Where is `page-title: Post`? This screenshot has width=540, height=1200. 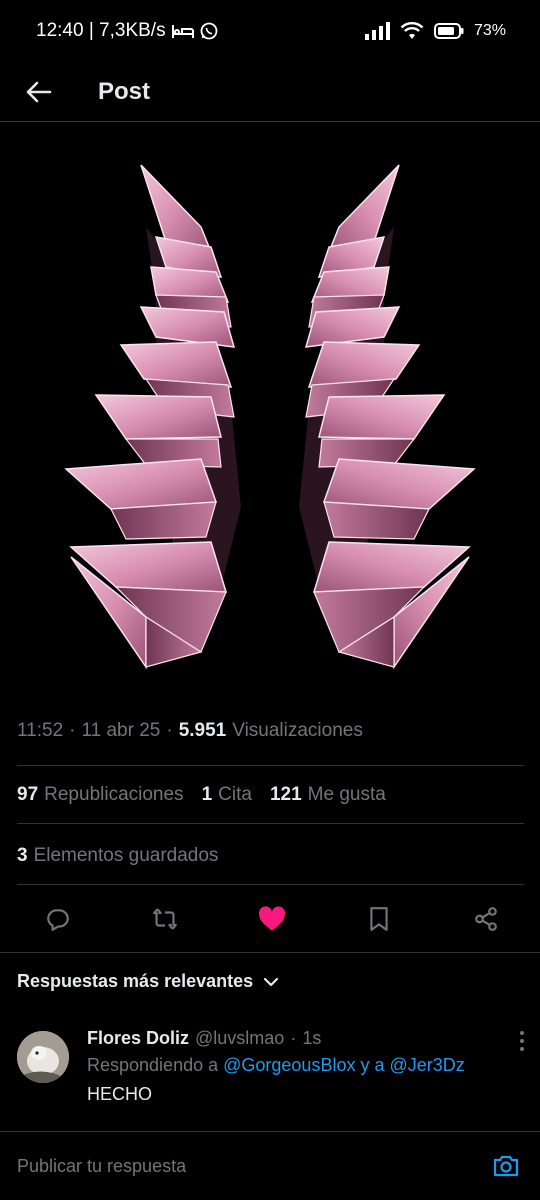
page-title: Post is located at coordinates (124, 91).